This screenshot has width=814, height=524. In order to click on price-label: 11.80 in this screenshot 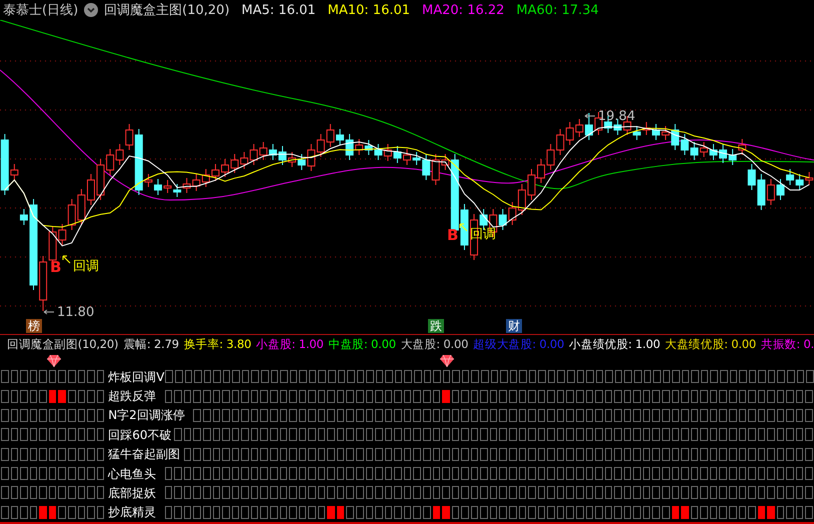, I will do `click(75, 311)`.